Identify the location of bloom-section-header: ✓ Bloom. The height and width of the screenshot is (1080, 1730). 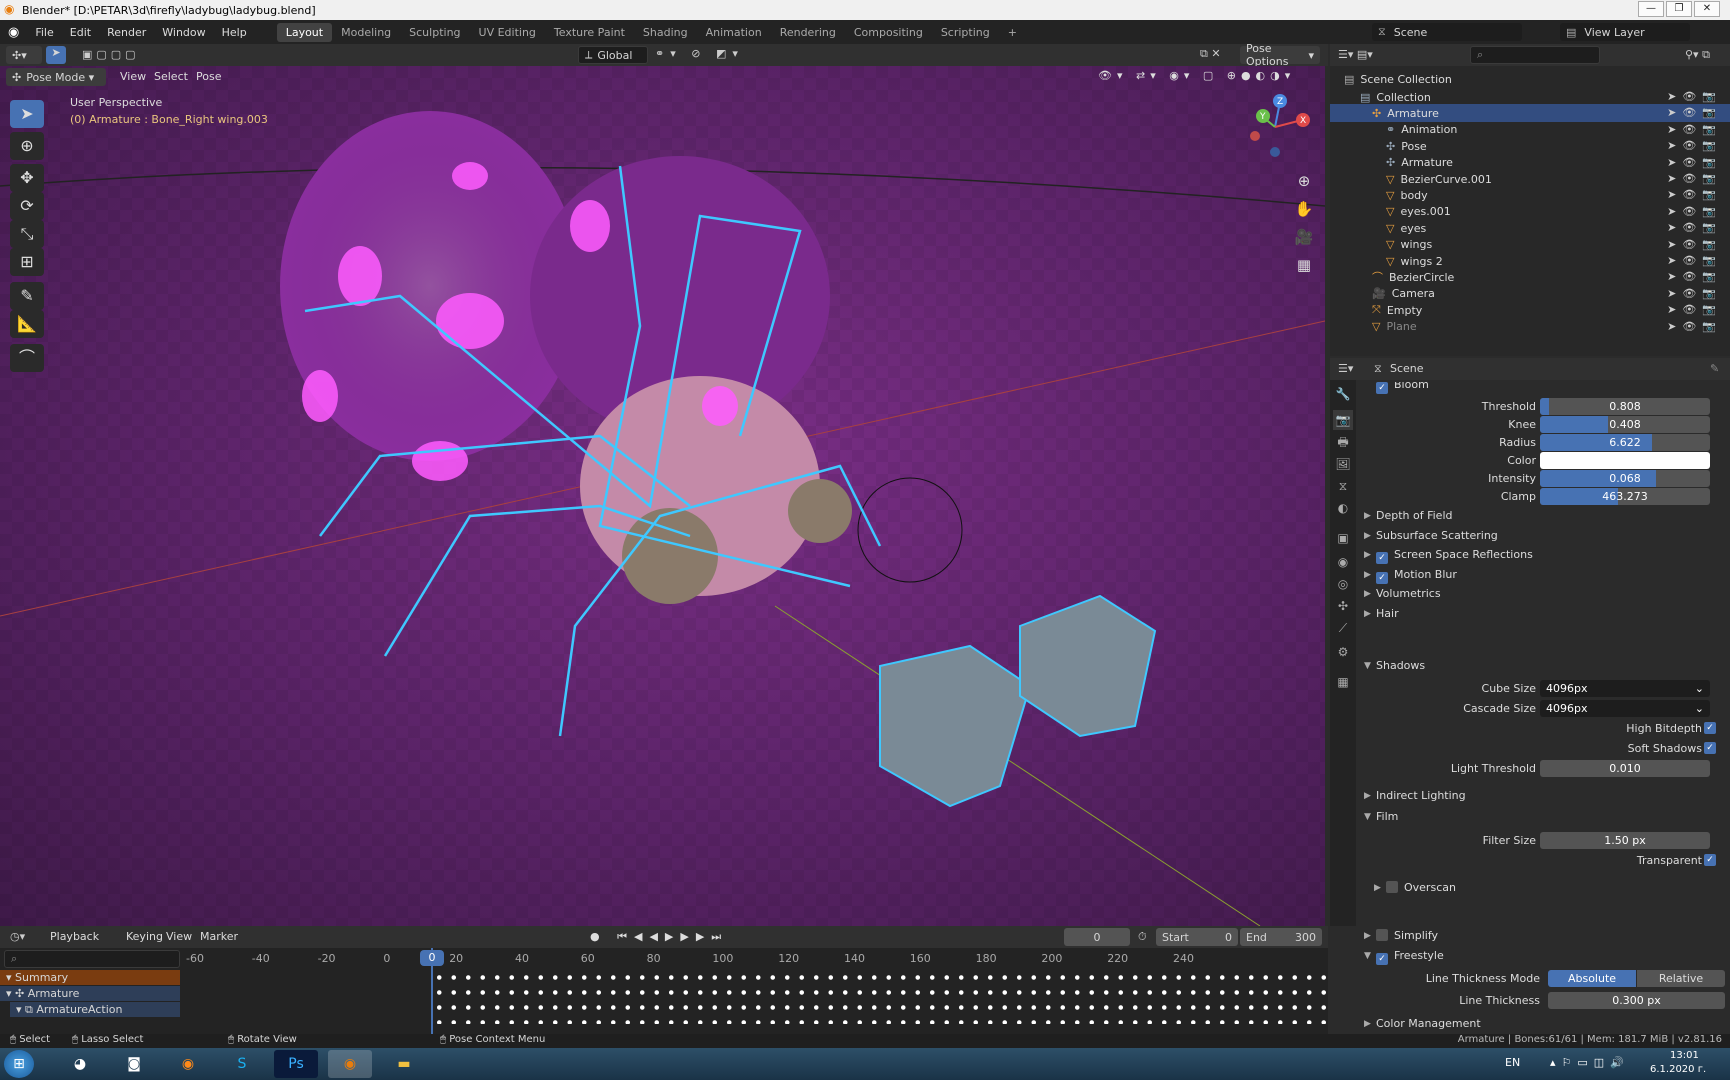
(1544, 388).